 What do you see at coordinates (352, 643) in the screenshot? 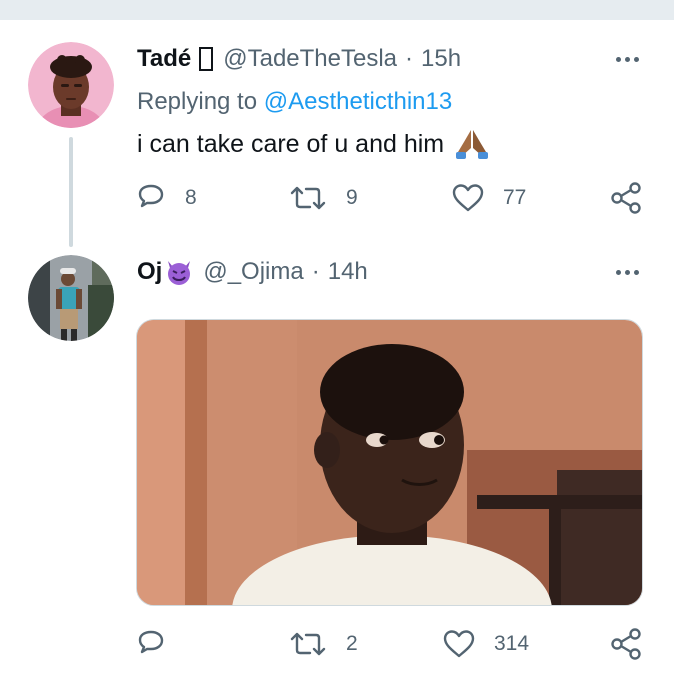
I see `retweet-count: 2` at bounding box center [352, 643].